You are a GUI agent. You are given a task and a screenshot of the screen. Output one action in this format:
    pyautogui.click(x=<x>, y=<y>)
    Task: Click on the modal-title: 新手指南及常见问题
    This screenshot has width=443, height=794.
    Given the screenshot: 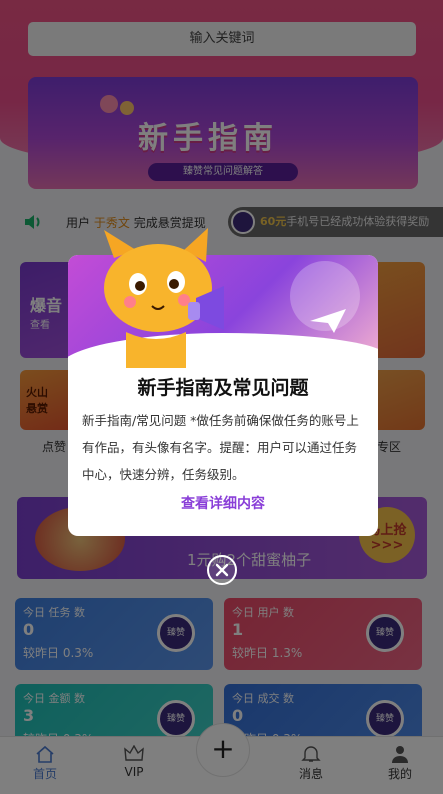 What is the action you would take?
    pyautogui.click(x=223, y=388)
    